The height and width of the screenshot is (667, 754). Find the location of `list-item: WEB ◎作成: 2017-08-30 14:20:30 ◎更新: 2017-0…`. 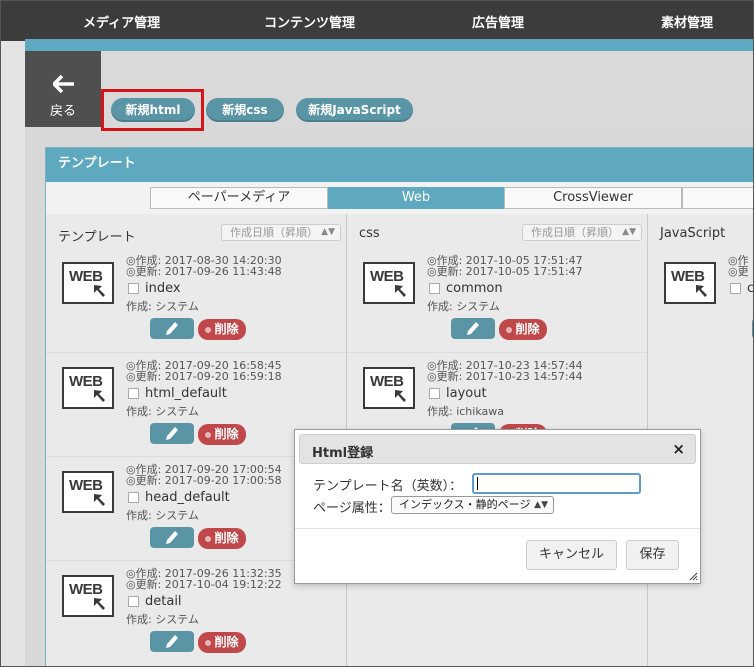

list-item: WEB ◎作成: 2017-08-30 14:20:30 ◎更新: 2017-0… is located at coordinates (196, 300).